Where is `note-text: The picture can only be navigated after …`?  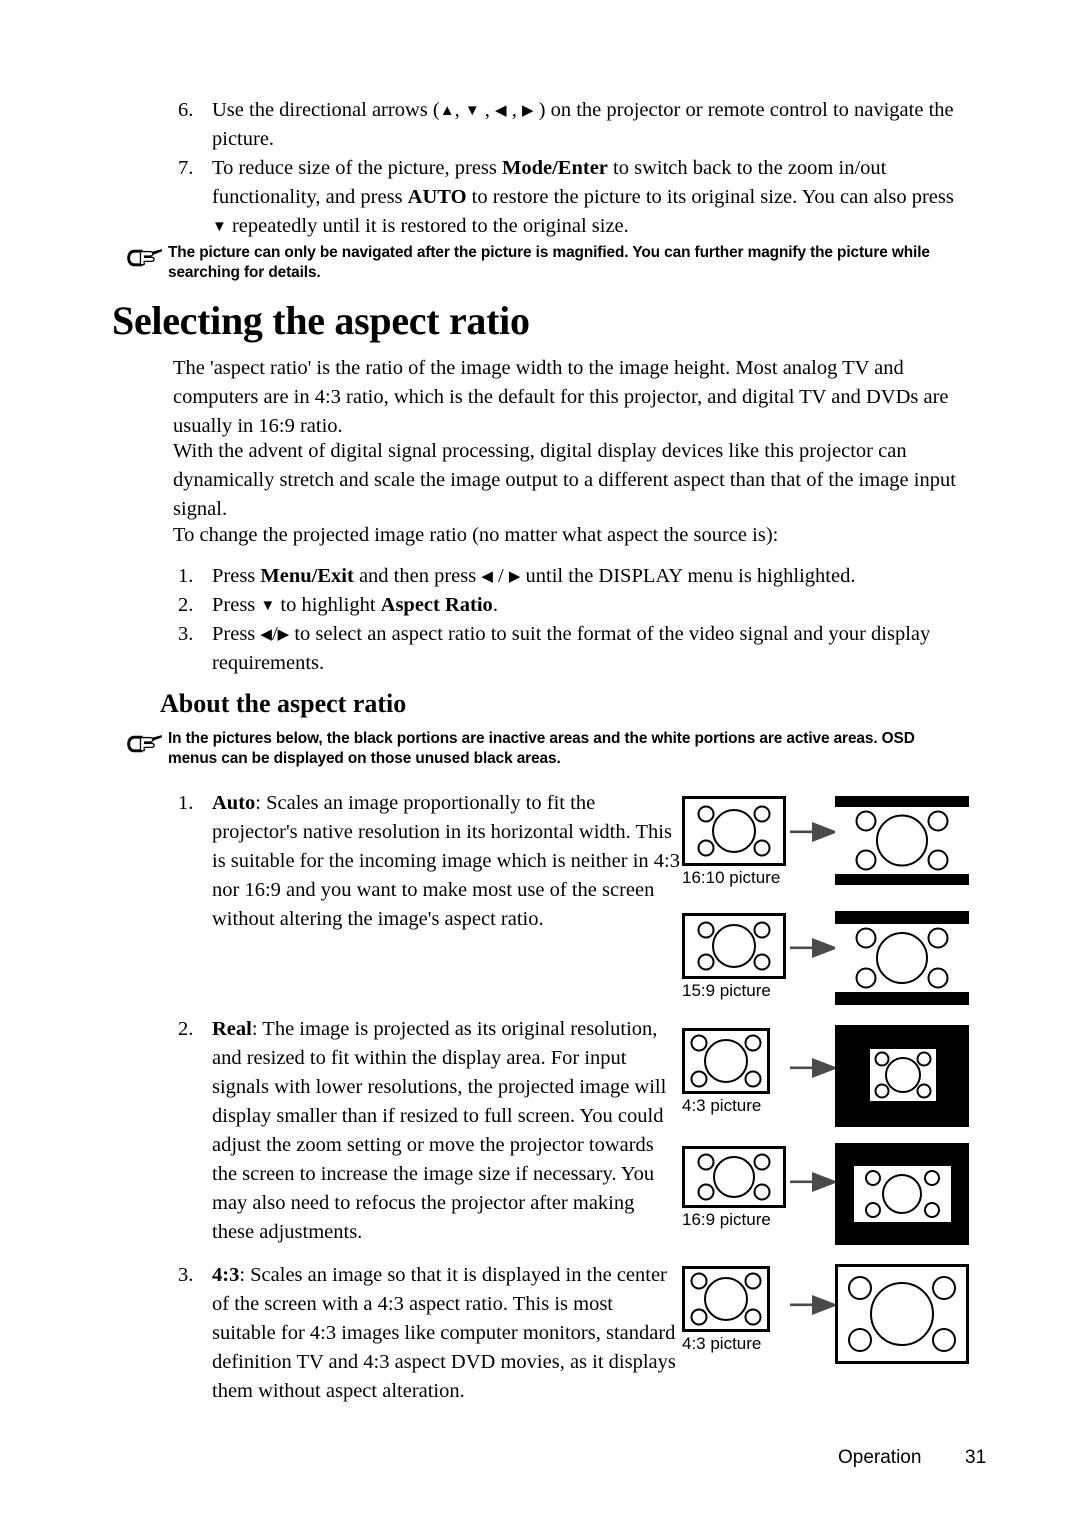
note-text: The picture can only be navigated after … is located at coordinates (549, 262).